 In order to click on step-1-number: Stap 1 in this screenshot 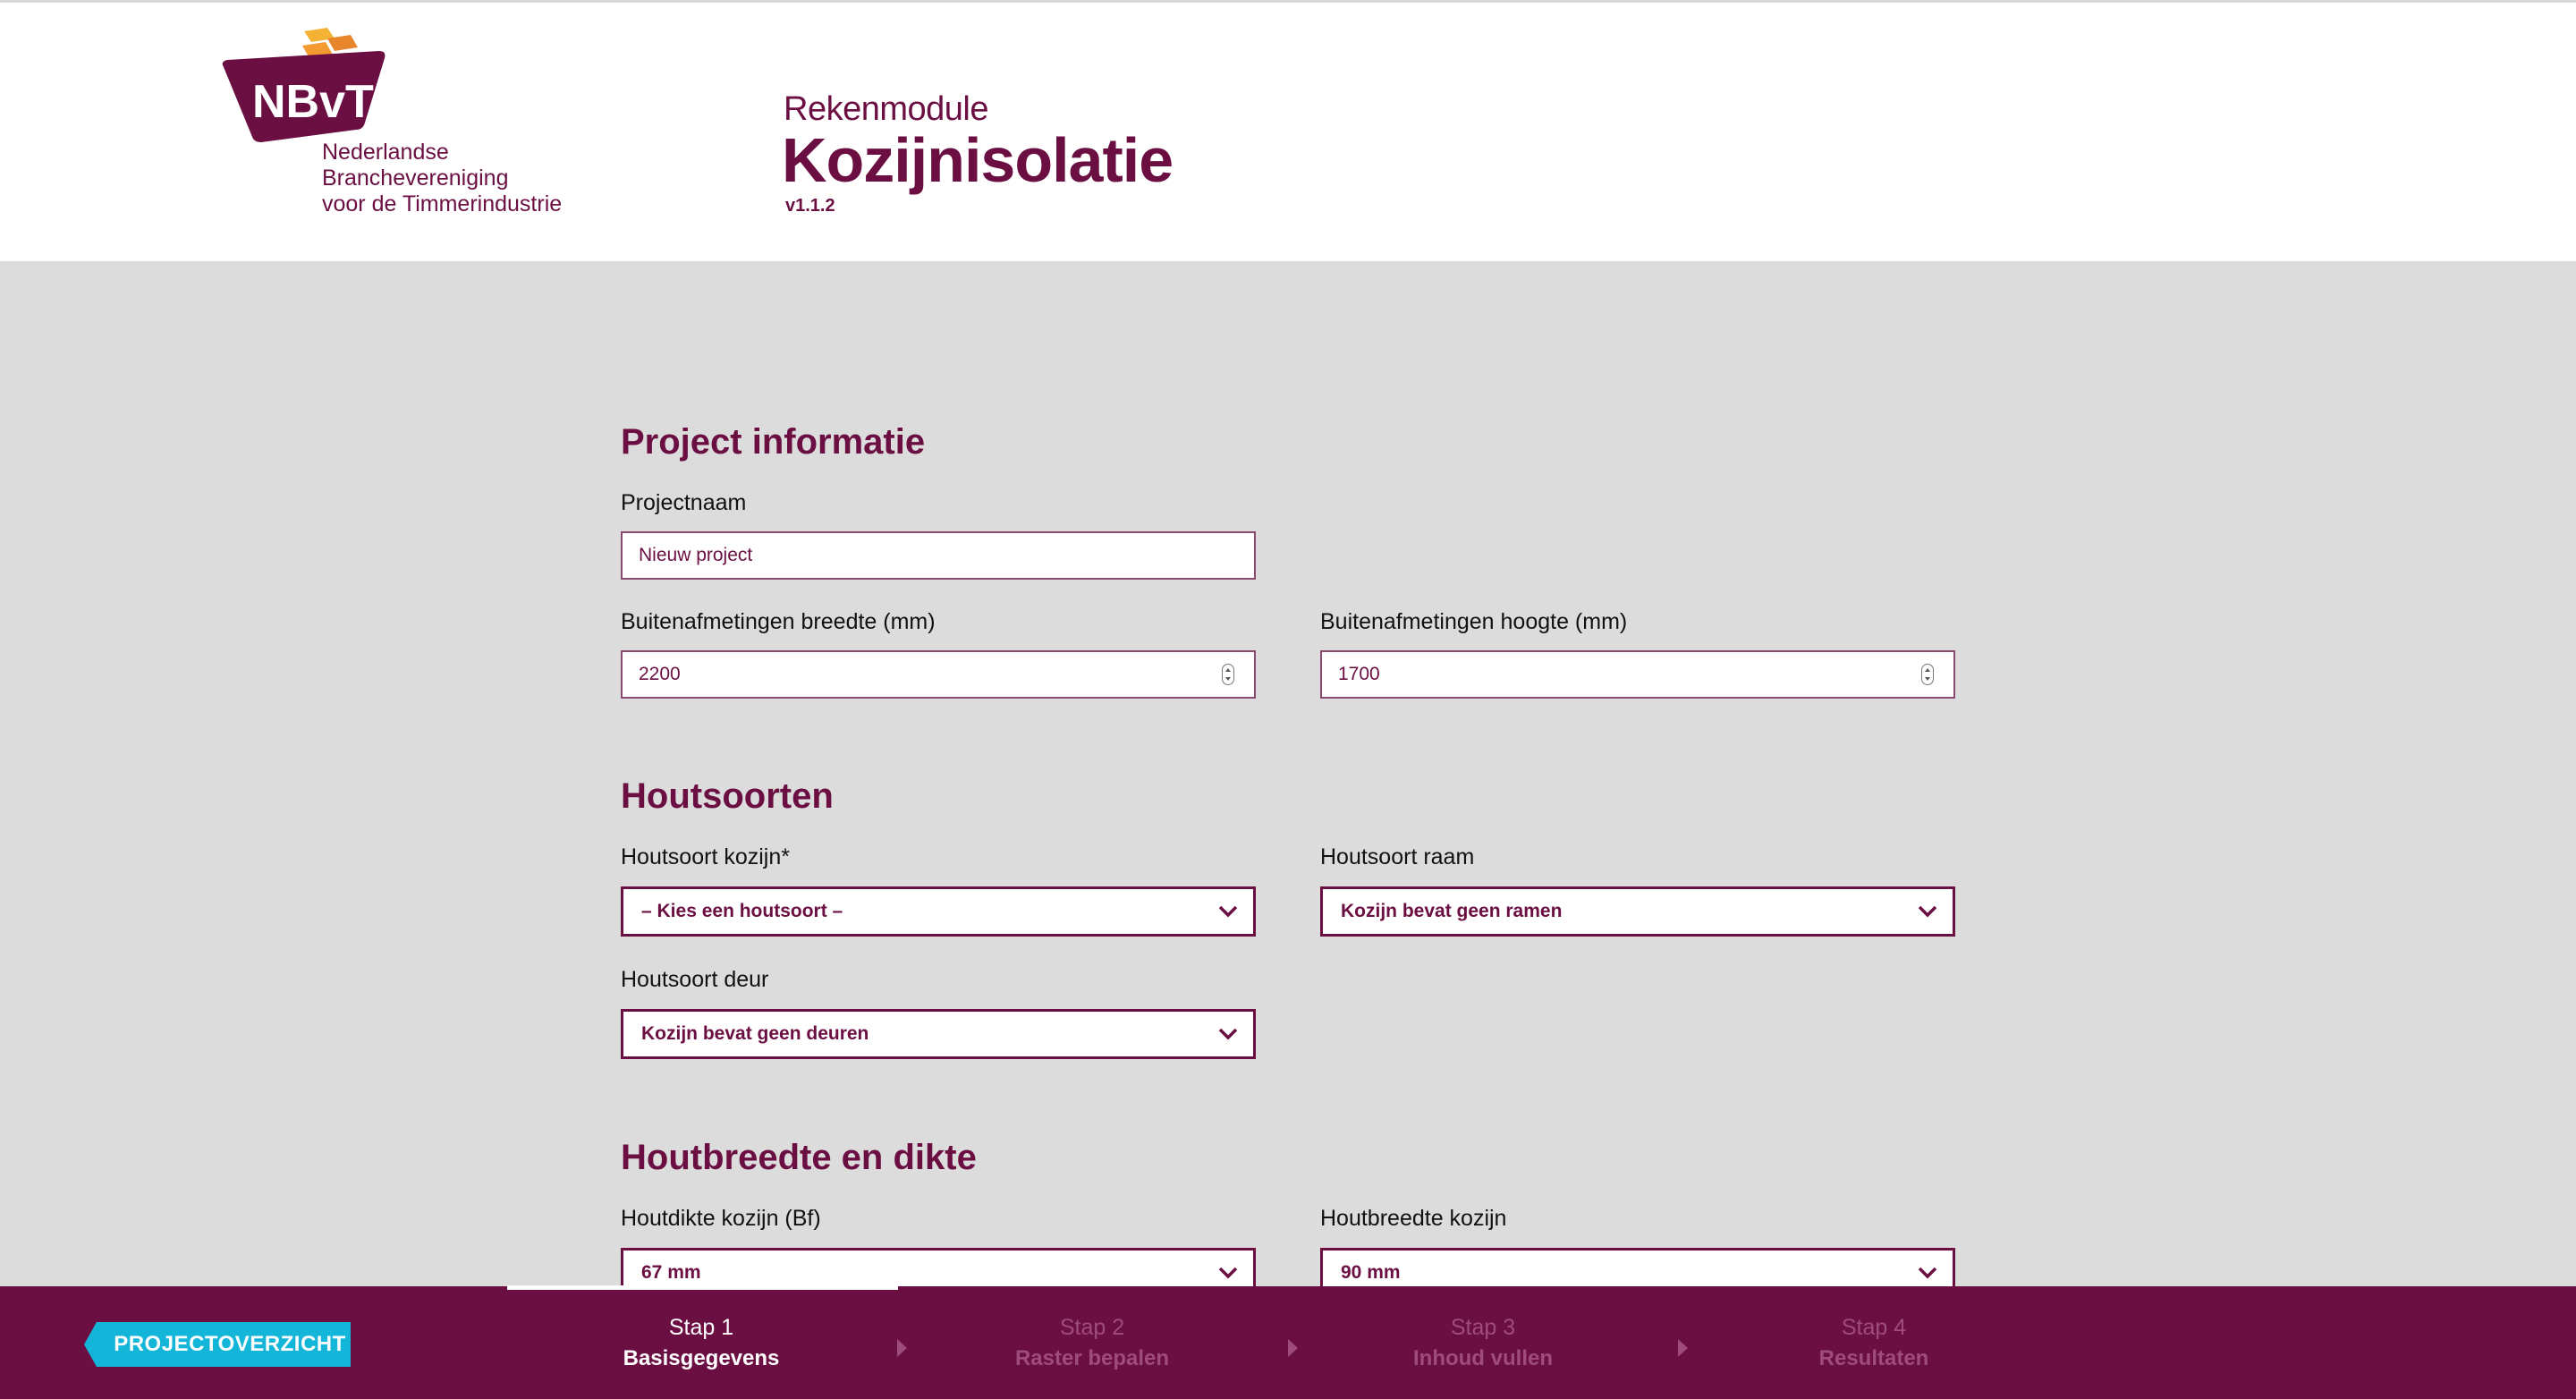, I will do `click(701, 1327)`.